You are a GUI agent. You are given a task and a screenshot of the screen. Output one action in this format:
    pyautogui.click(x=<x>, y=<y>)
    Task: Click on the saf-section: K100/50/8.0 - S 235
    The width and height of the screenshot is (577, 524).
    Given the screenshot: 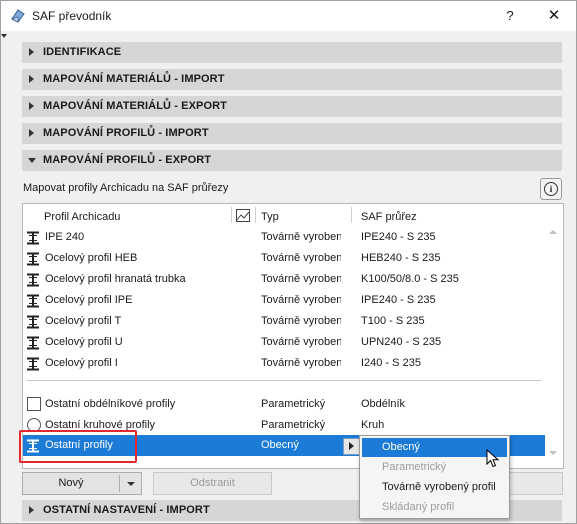 What is the action you would take?
    pyautogui.click(x=410, y=279)
    